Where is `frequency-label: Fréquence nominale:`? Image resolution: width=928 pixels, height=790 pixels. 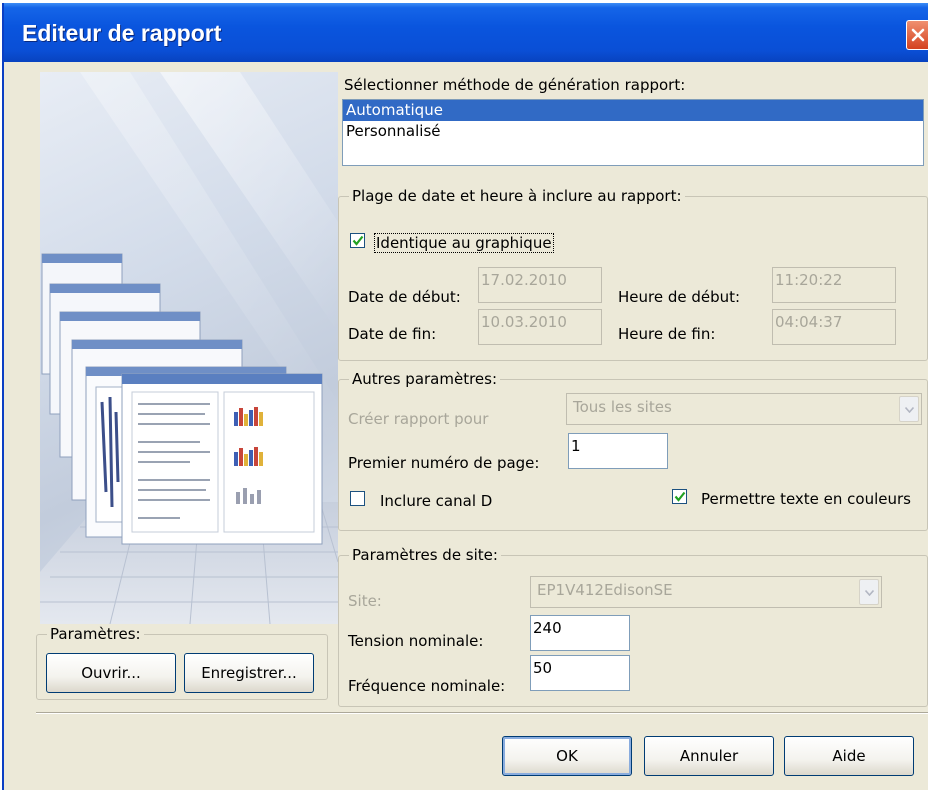 frequency-label: Fréquence nominale: is located at coordinates (427, 686).